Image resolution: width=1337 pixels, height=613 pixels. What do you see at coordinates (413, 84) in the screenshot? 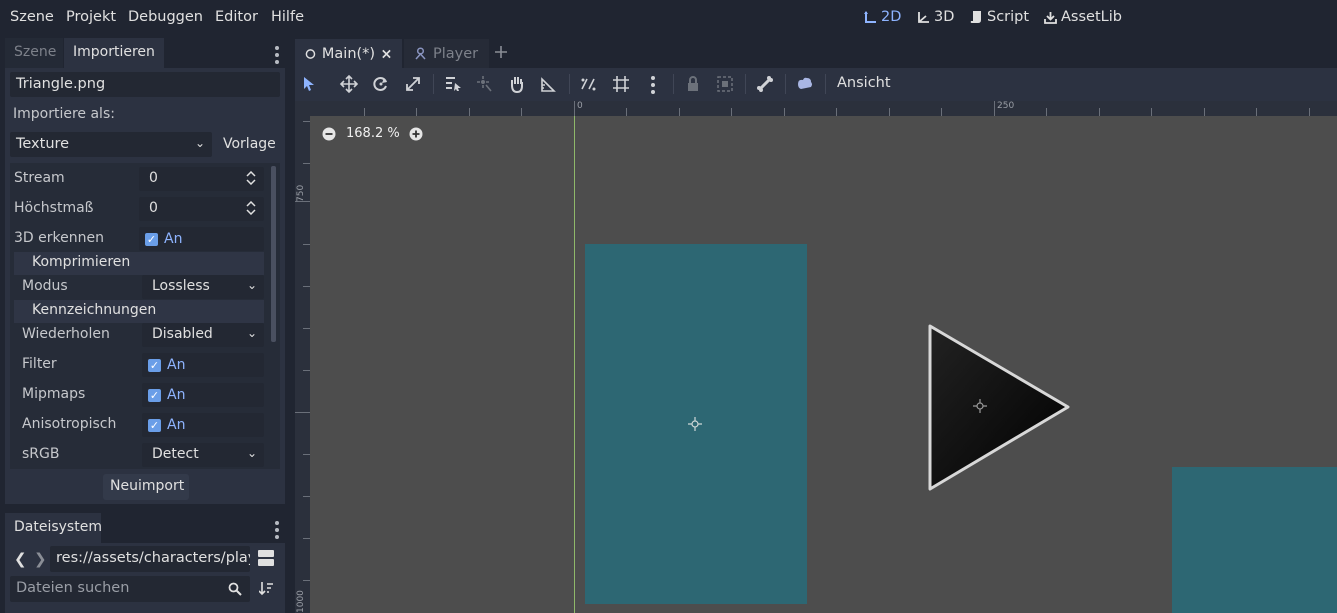
I see `scale-tool-icon` at bounding box center [413, 84].